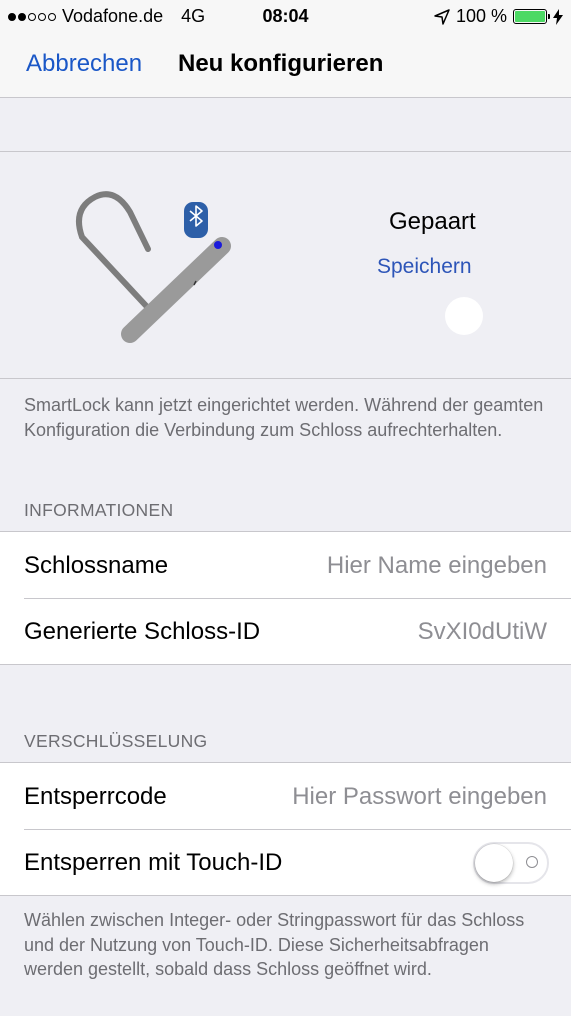 This screenshot has height=1016, width=571. Describe the element at coordinates (432, 221) in the screenshot. I see `pairing-status: Gepaart` at that location.